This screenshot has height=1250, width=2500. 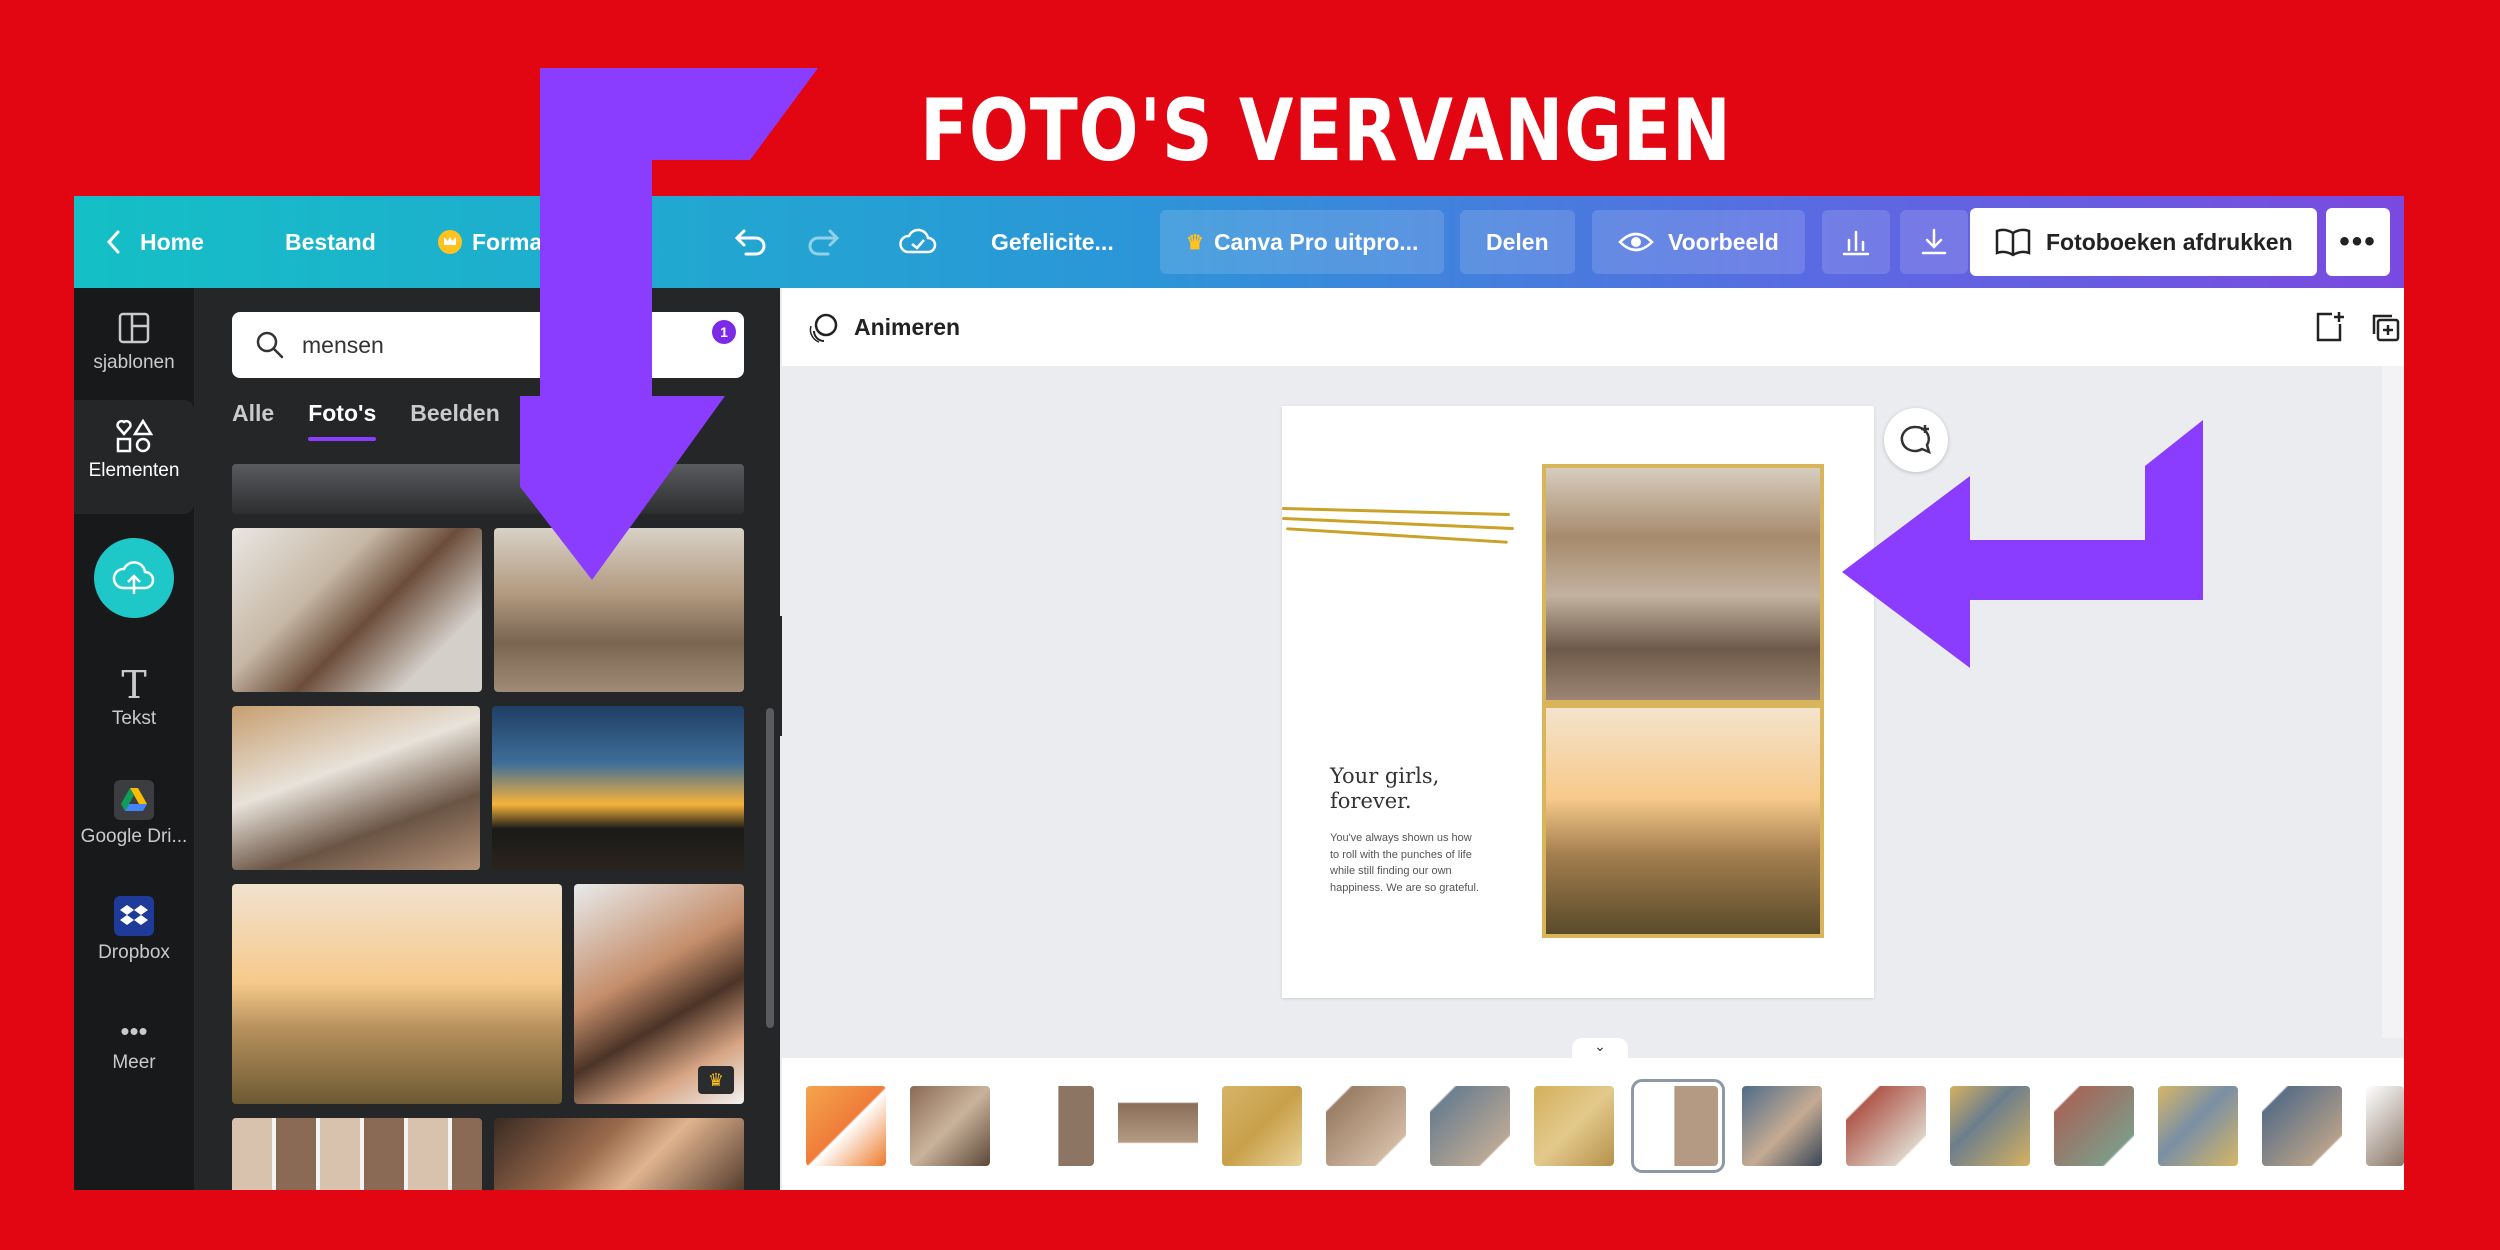 I want to click on book-icon, so click(x=2013, y=242).